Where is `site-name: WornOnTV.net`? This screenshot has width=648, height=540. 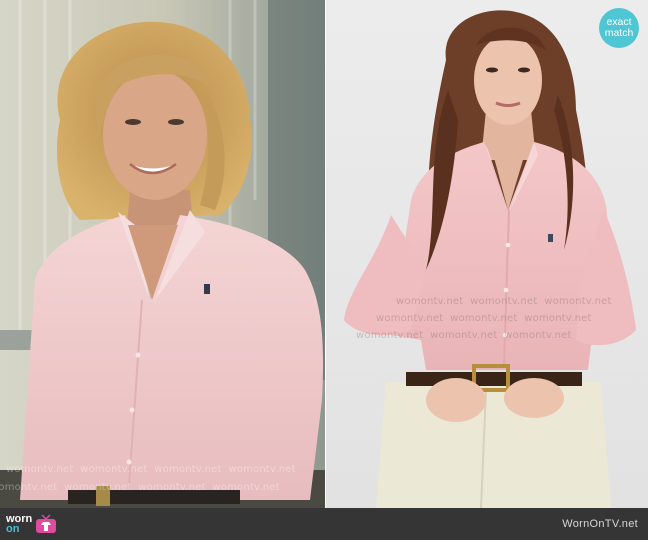
site-name: WornOnTV.net is located at coordinates (600, 524).